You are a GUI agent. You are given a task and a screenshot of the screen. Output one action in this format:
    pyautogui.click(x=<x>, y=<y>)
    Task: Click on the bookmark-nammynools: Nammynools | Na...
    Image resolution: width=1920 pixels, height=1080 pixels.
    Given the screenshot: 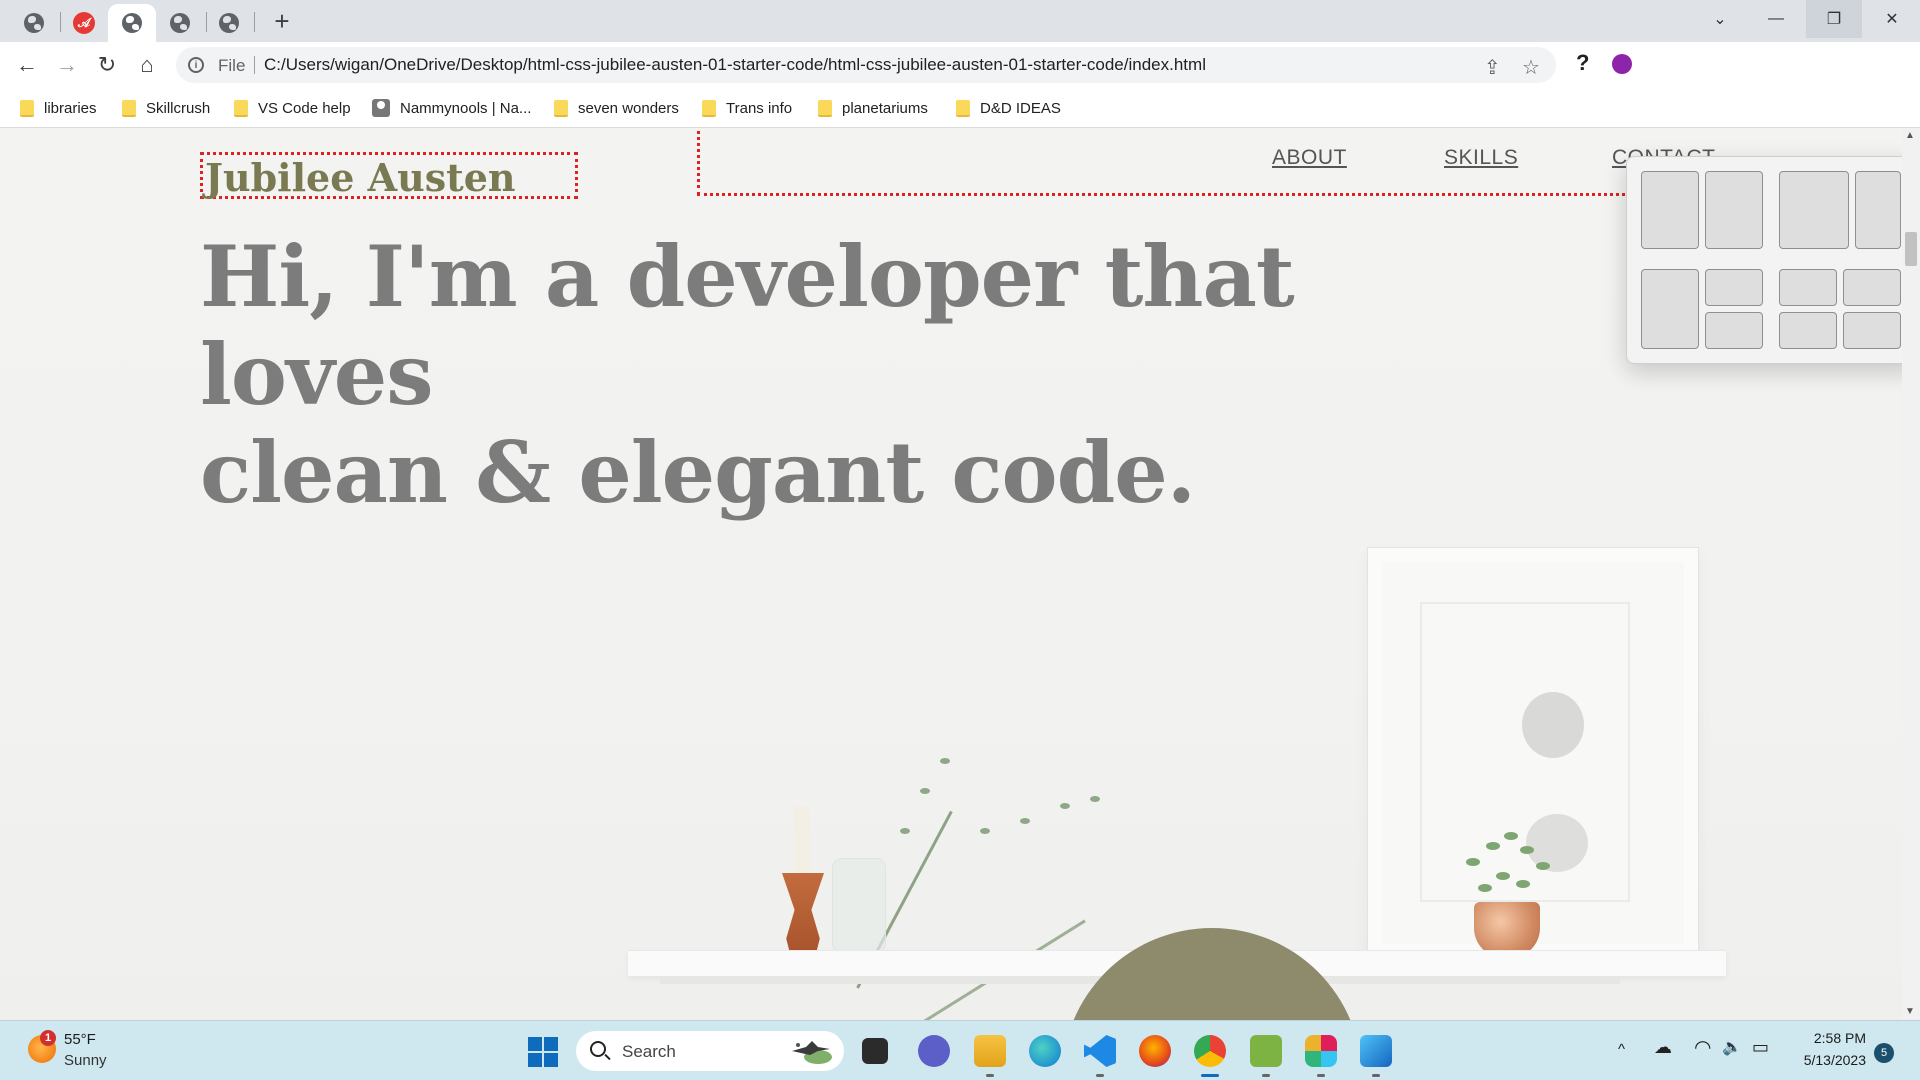 What is the action you would take?
    pyautogui.click(x=451, y=108)
    